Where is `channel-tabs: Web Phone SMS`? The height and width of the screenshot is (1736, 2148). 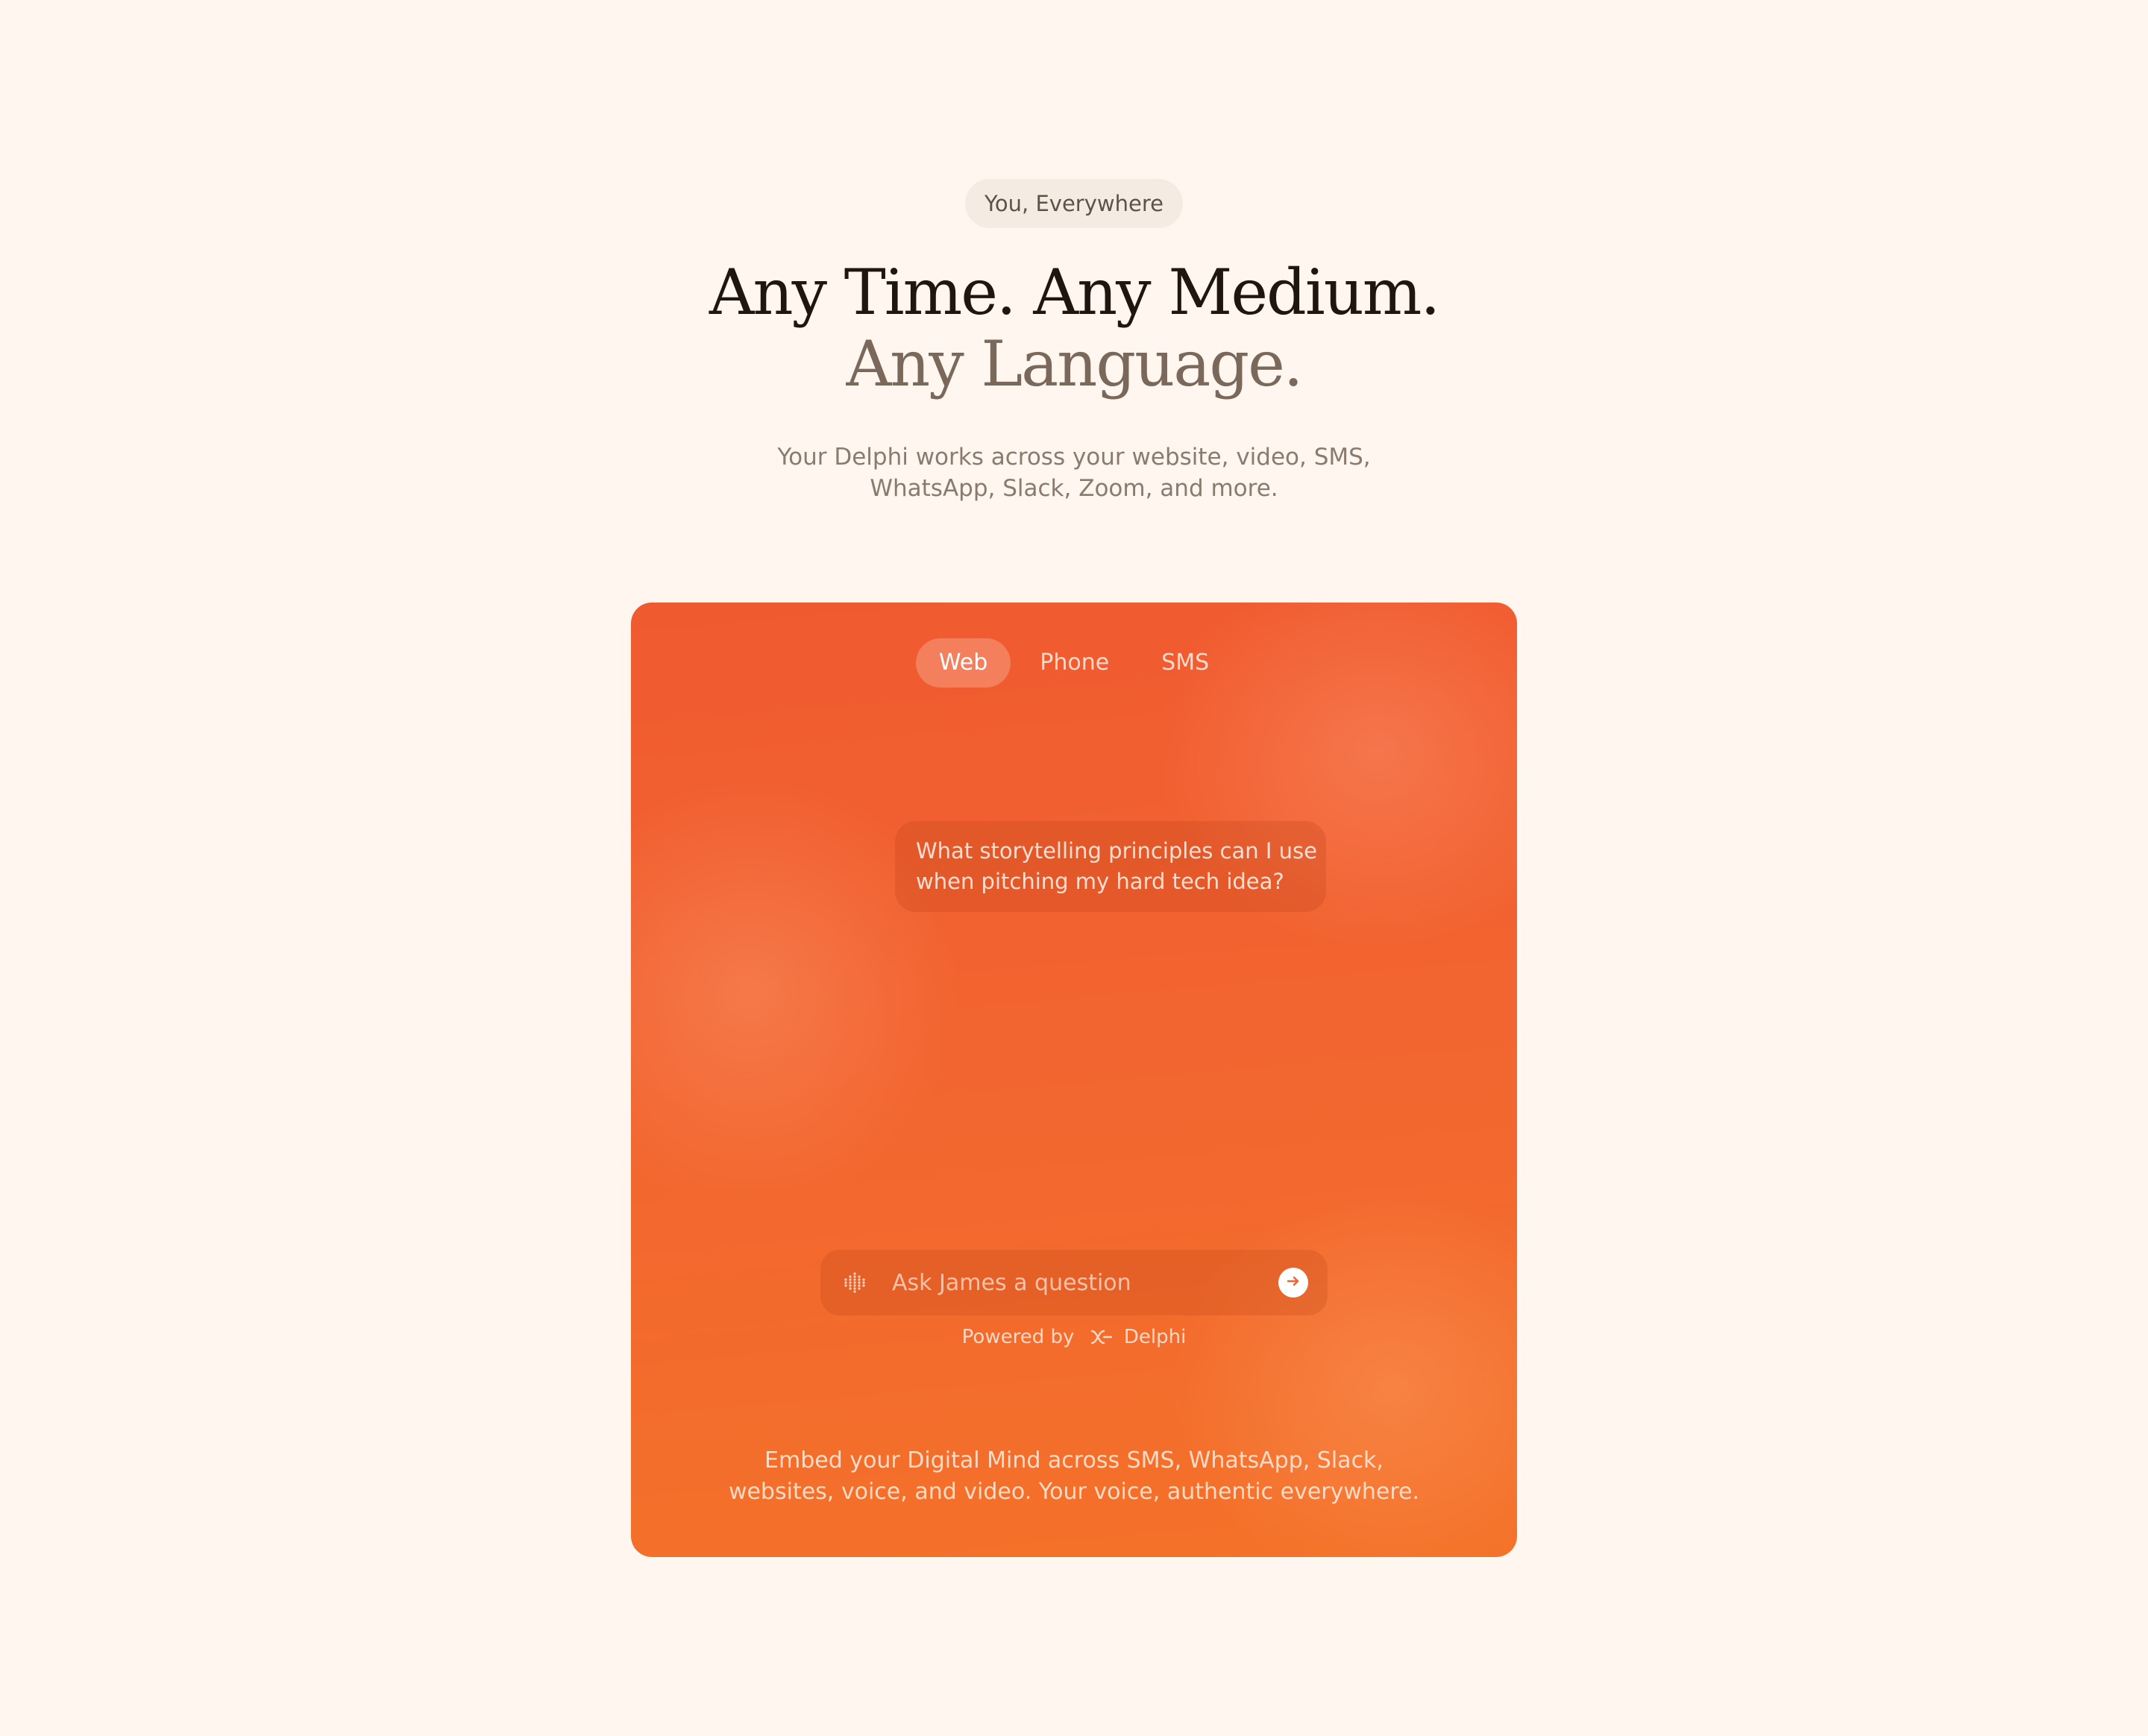
channel-tabs: Web Phone SMS is located at coordinates (1074, 663).